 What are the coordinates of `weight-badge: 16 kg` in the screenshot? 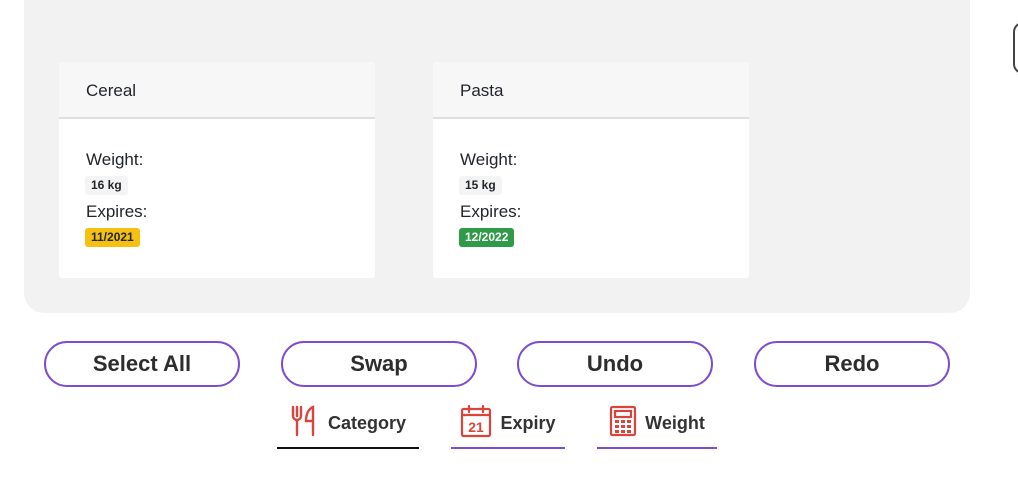 It's located at (106, 185).